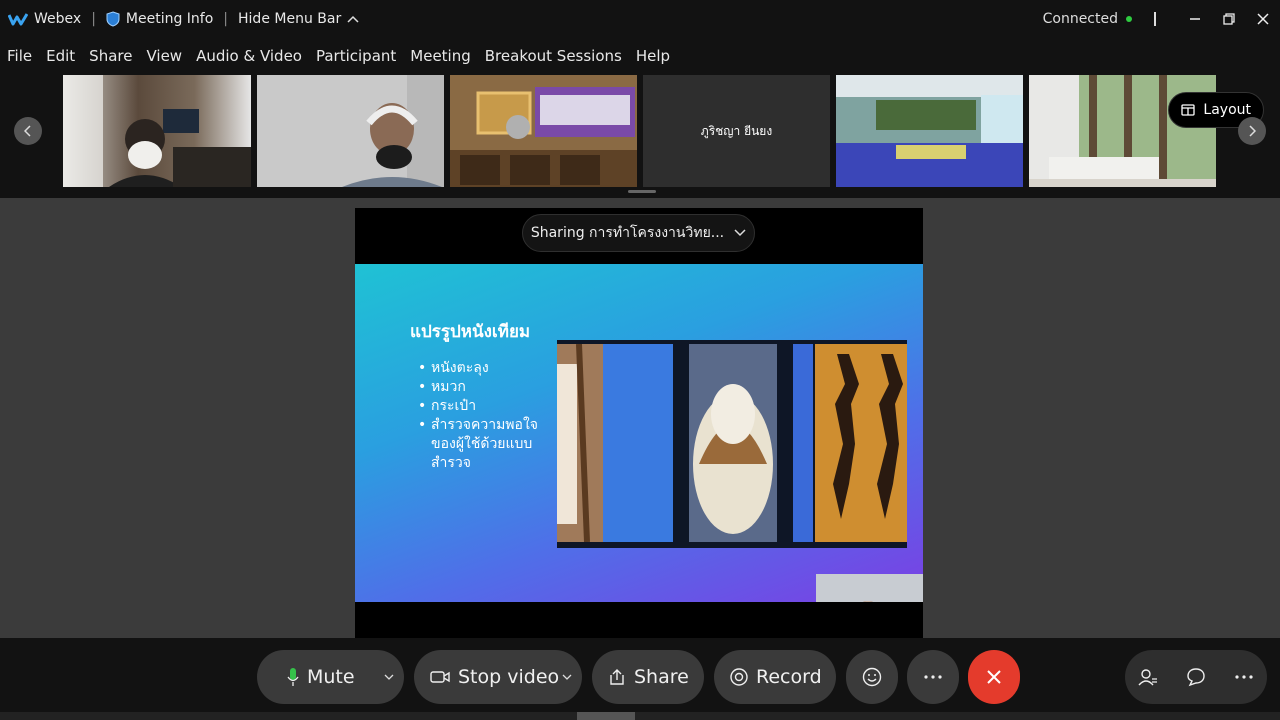 The width and height of the screenshot is (1280, 720). I want to click on slide-film-strip, so click(732, 444).